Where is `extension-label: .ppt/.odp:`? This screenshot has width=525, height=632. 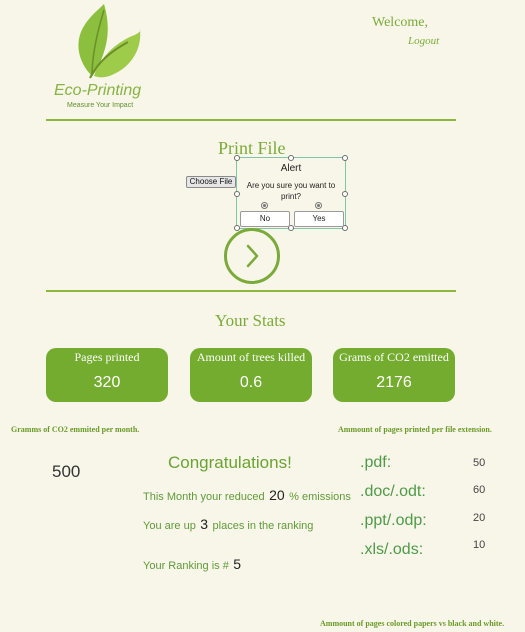
extension-label: .ppt/.odp: is located at coordinates (393, 520).